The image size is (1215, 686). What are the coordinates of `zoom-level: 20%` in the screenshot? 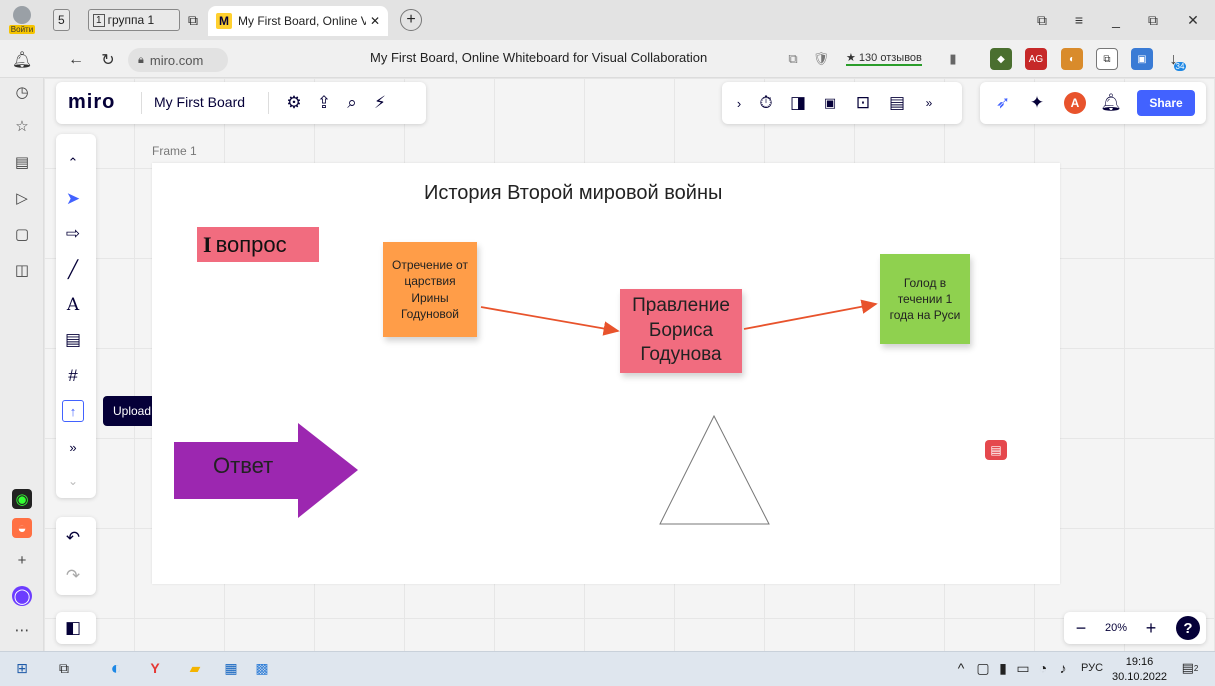 It's located at (1116, 628).